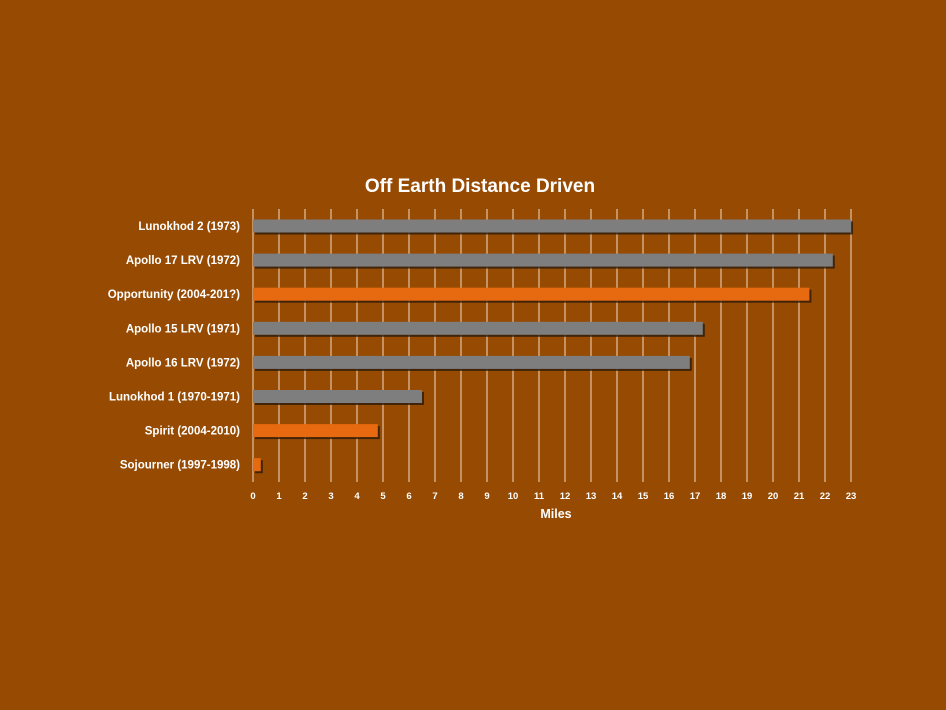 The width and height of the screenshot is (946, 710). Describe the element at coordinates (434, 496) in the screenshot. I see `x-tick-label: 7` at that location.